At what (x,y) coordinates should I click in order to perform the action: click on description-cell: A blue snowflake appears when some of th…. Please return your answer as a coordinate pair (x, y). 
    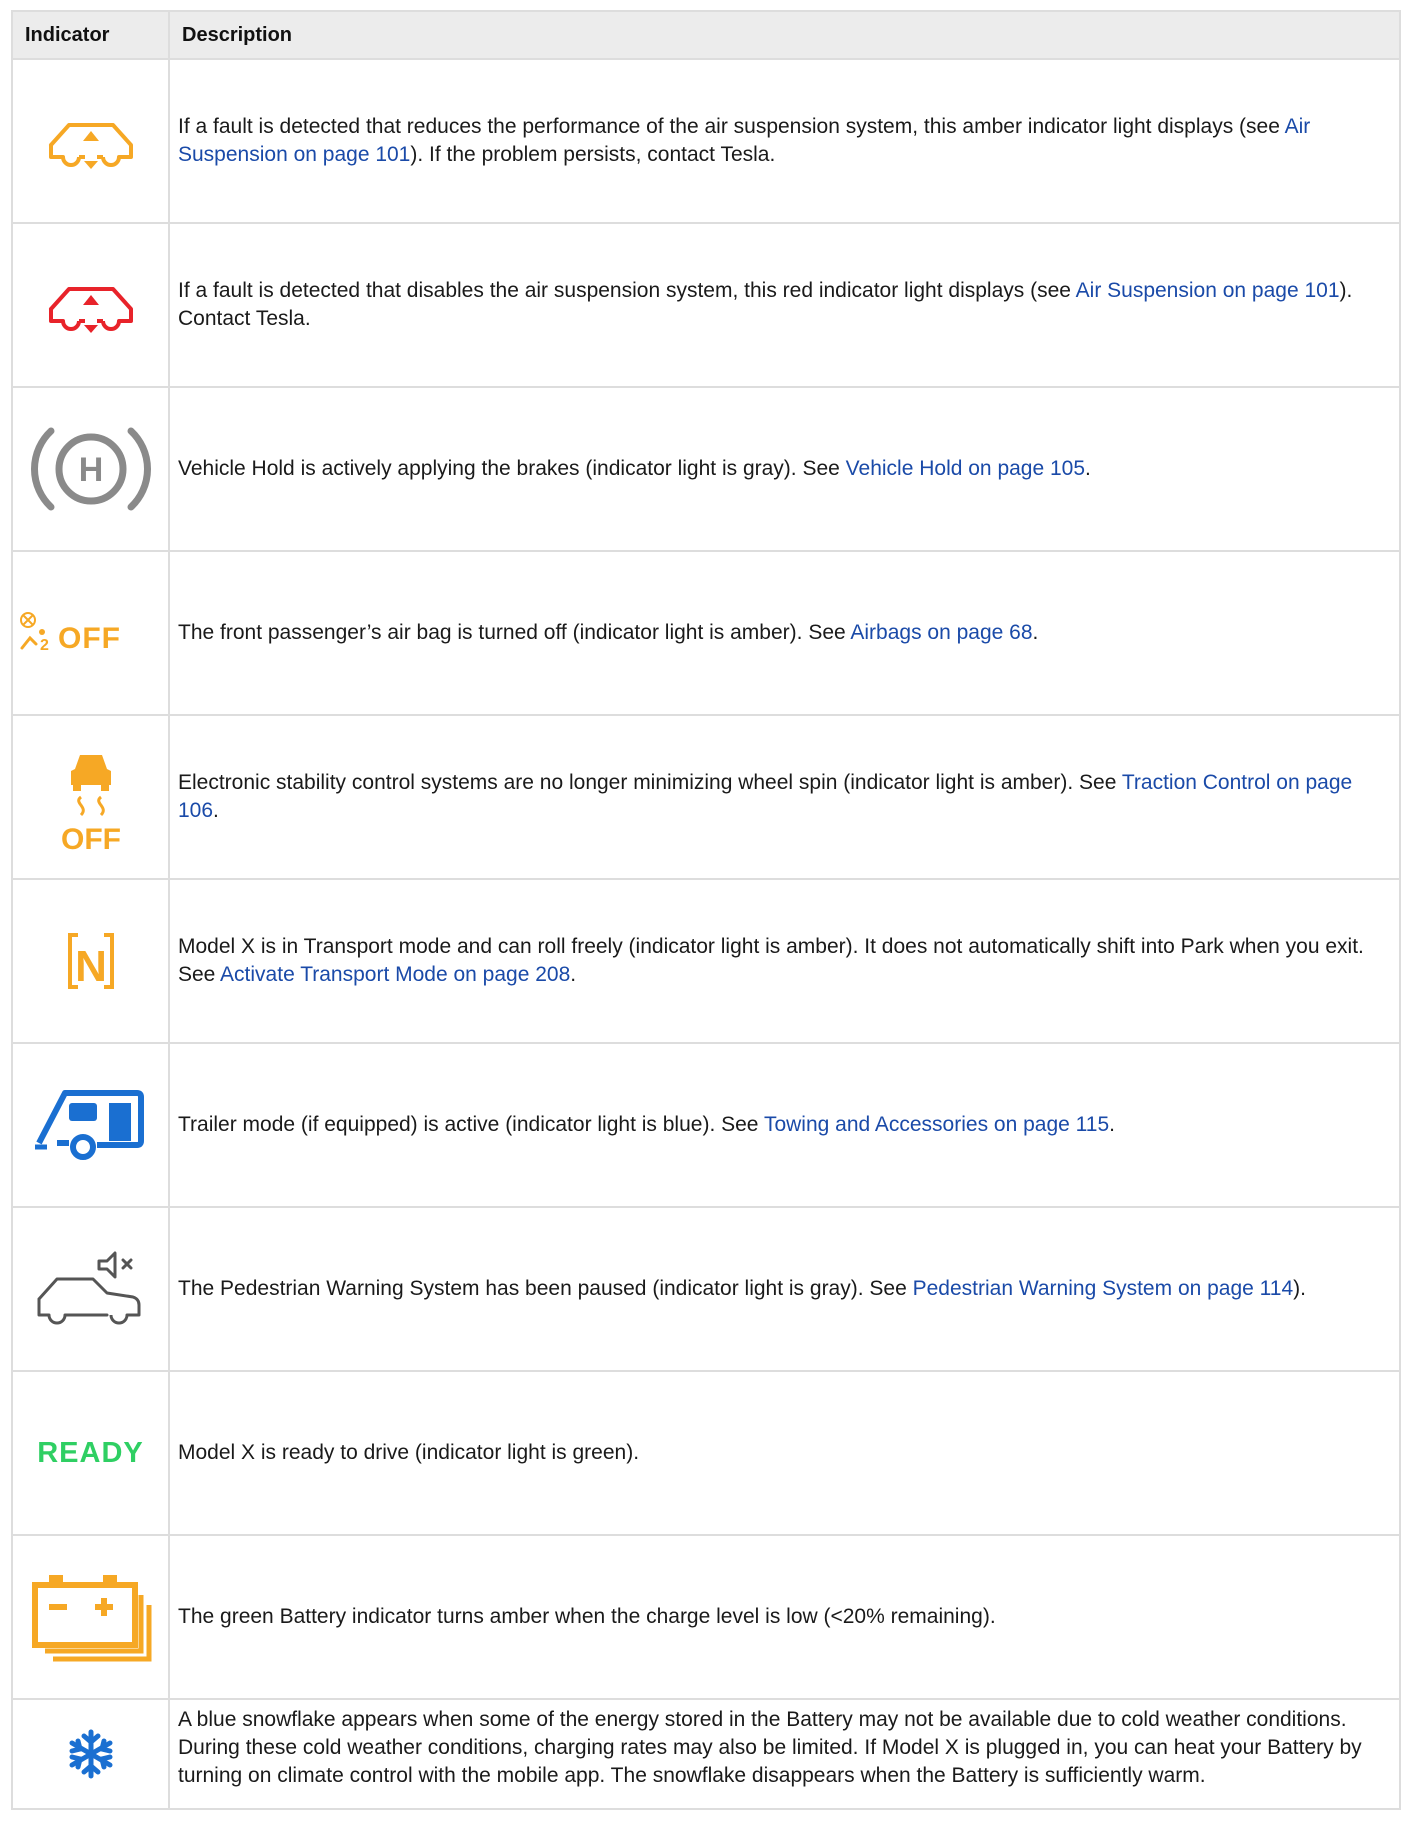
    Looking at the image, I should click on (784, 1754).